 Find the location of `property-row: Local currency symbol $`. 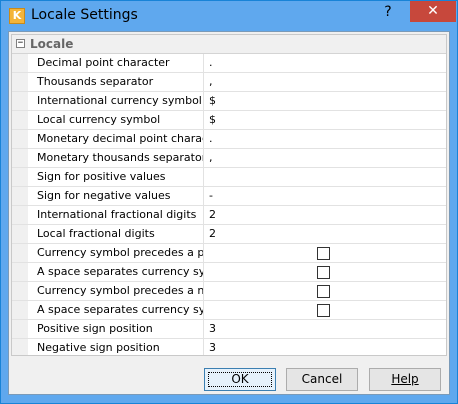

property-row: Local currency symbol $ is located at coordinates (229, 120).